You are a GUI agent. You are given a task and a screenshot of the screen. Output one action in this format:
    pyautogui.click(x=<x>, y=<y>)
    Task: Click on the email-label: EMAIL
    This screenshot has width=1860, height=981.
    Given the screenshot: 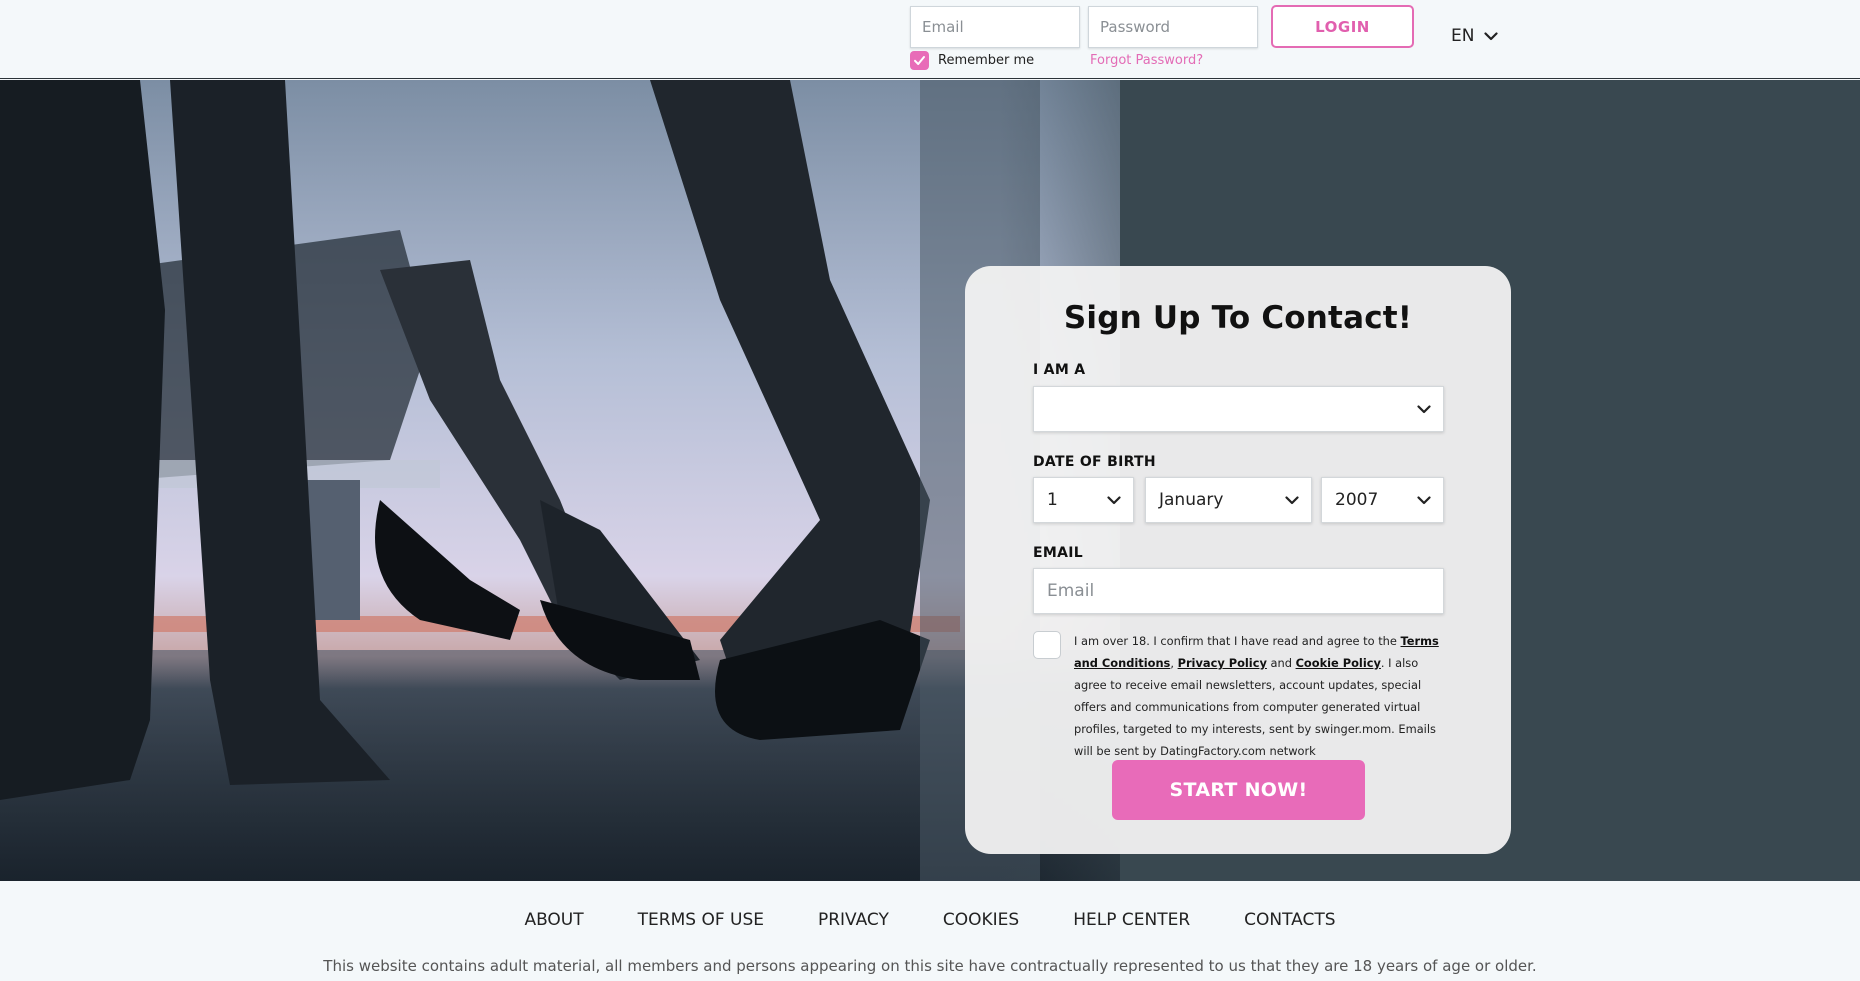 What is the action you would take?
    pyautogui.click(x=1058, y=553)
    